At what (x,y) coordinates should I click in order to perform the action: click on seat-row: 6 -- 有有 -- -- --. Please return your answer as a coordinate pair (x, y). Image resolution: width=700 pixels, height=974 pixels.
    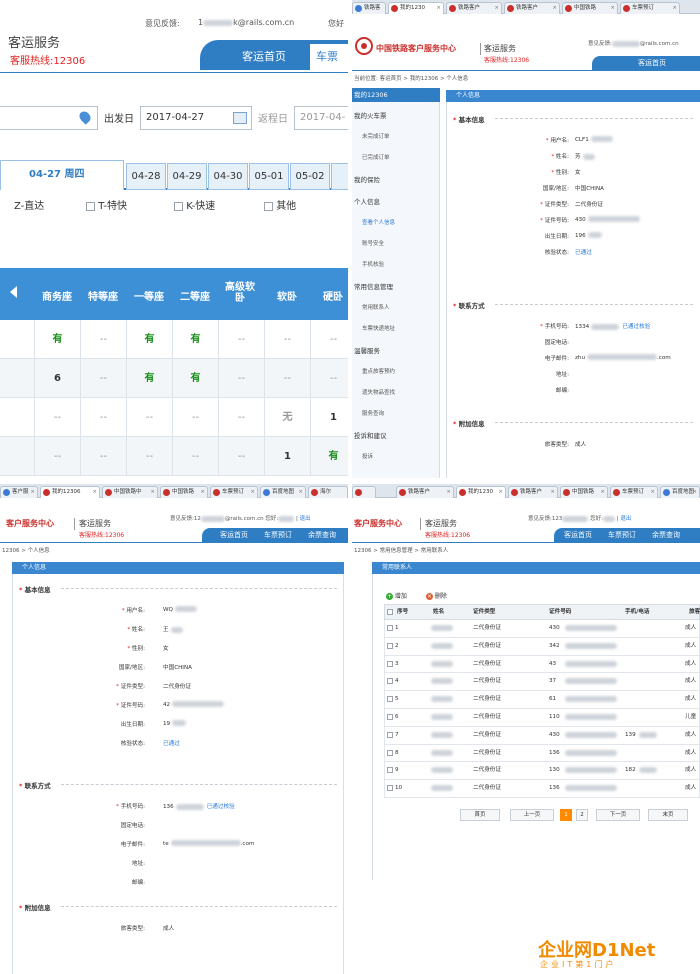
    Looking at the image, I should click on (174, 378).